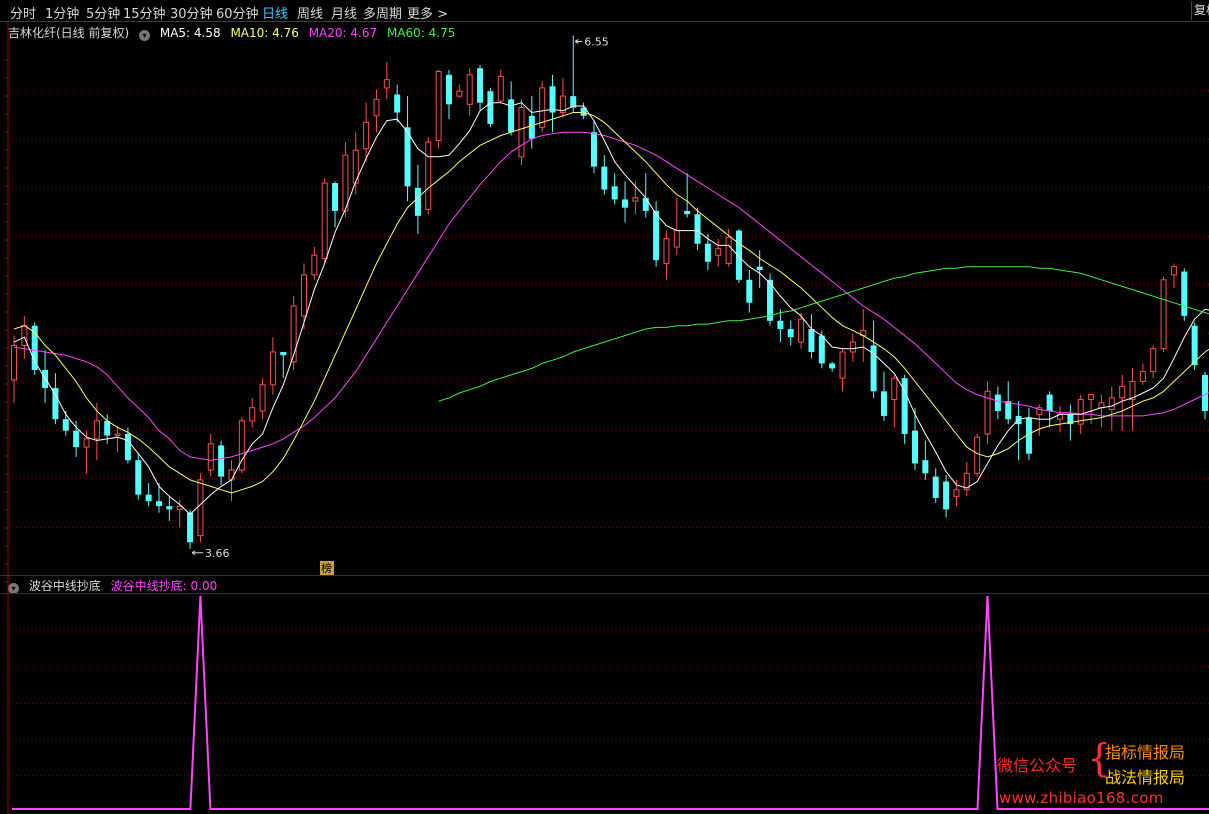 This screenshot has width=1209, height=814. I want to click on low-price-label: 3.66, so click(217, 553).